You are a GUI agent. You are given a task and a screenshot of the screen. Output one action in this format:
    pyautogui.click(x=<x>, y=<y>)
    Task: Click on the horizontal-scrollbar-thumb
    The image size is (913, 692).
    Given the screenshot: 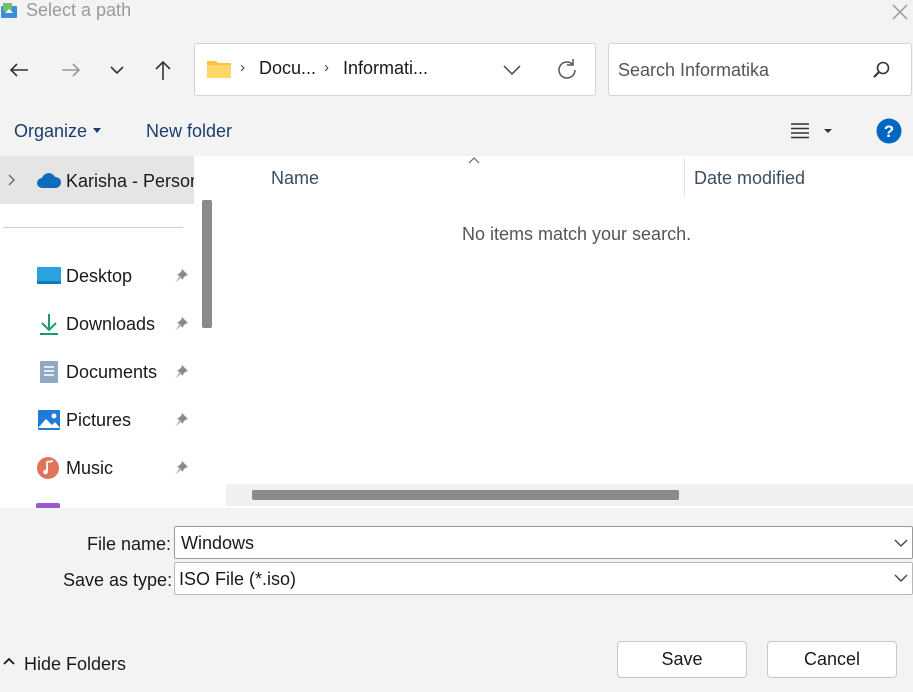 What is the action you would take?
    pyautogui.click(x=465, y=495)
    